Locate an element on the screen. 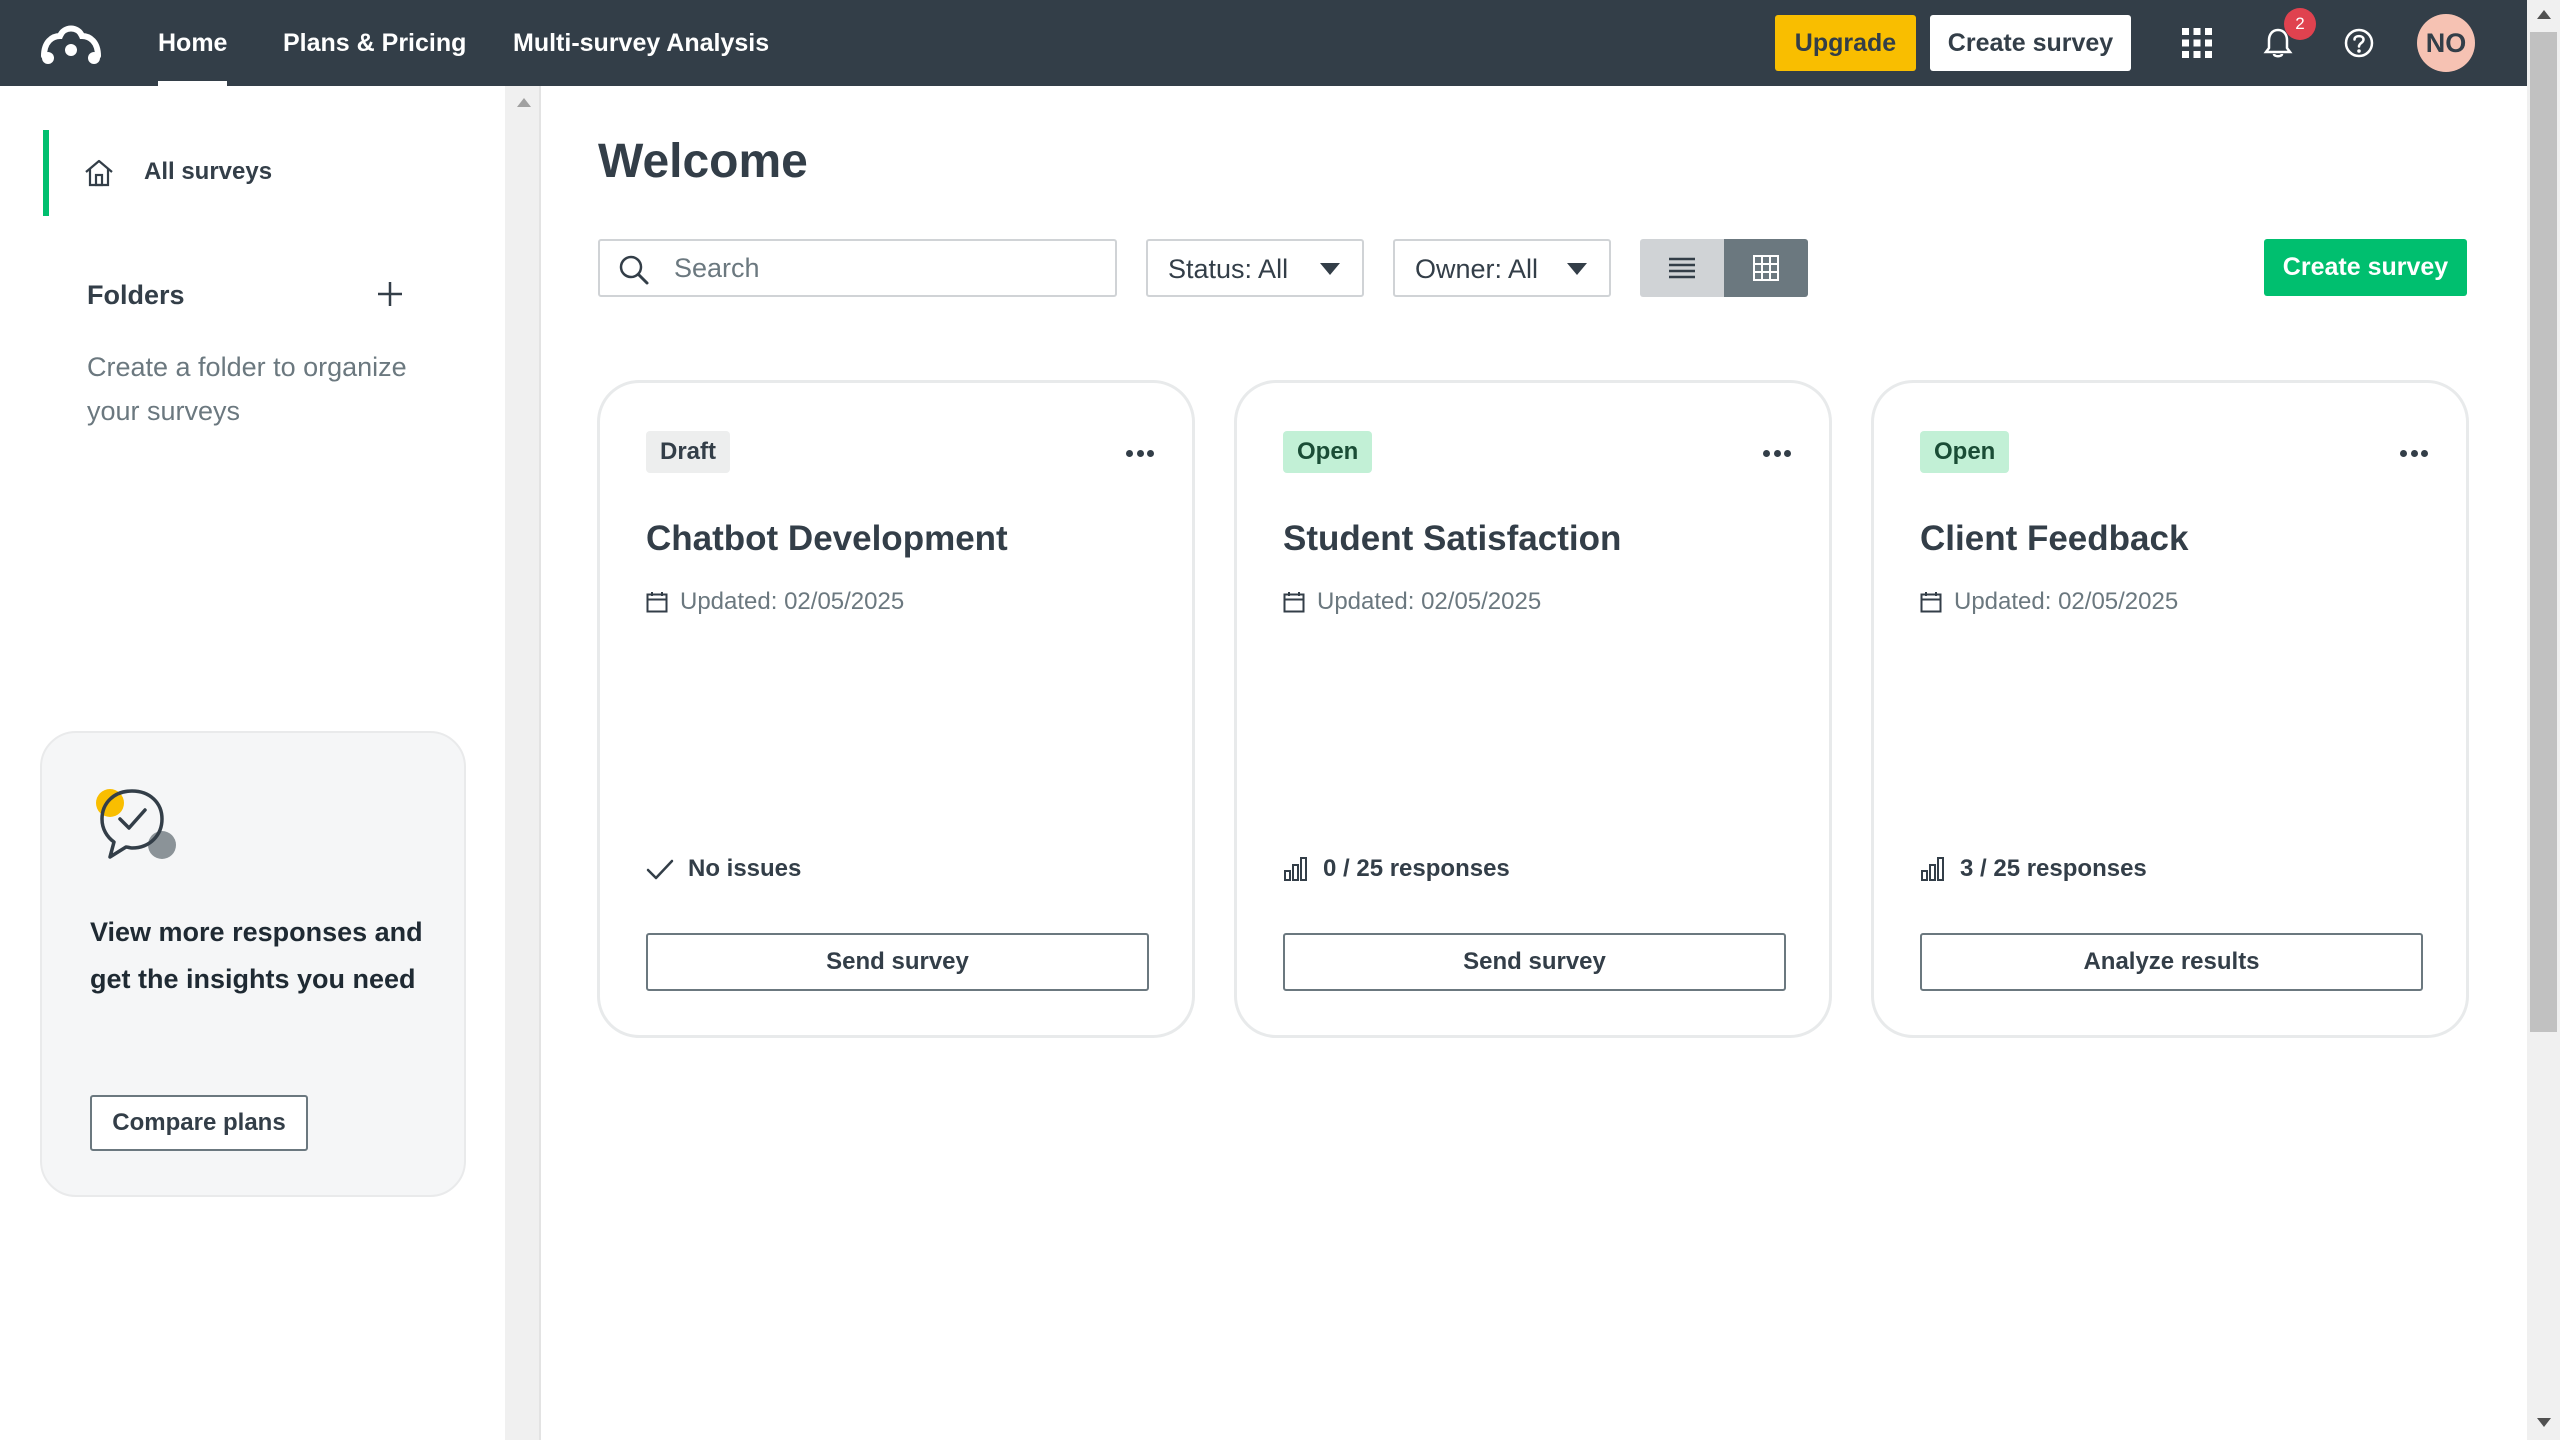  analyze-results-button: Analyze results is located at coordinates (2171, 962).